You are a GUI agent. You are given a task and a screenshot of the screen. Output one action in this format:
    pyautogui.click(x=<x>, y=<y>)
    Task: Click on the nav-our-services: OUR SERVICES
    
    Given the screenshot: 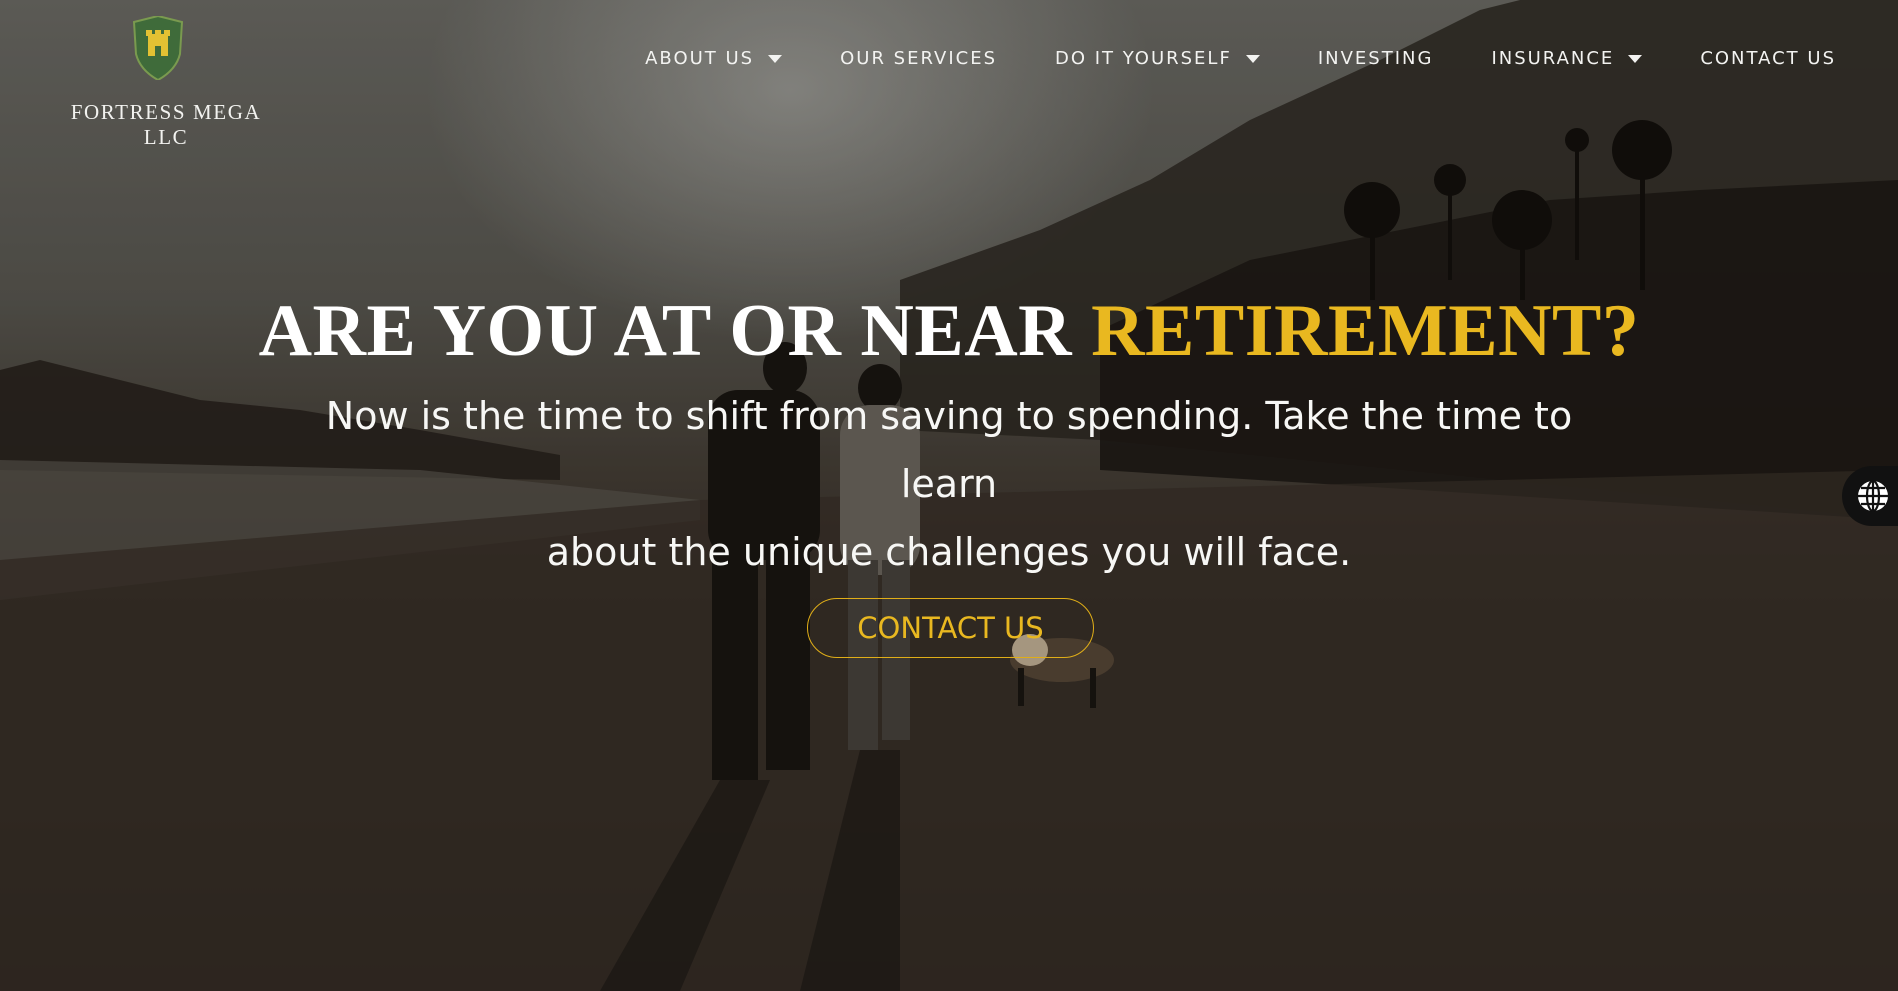 What is the action you would take?
    pyautogui.click(x=918, y=58)
    